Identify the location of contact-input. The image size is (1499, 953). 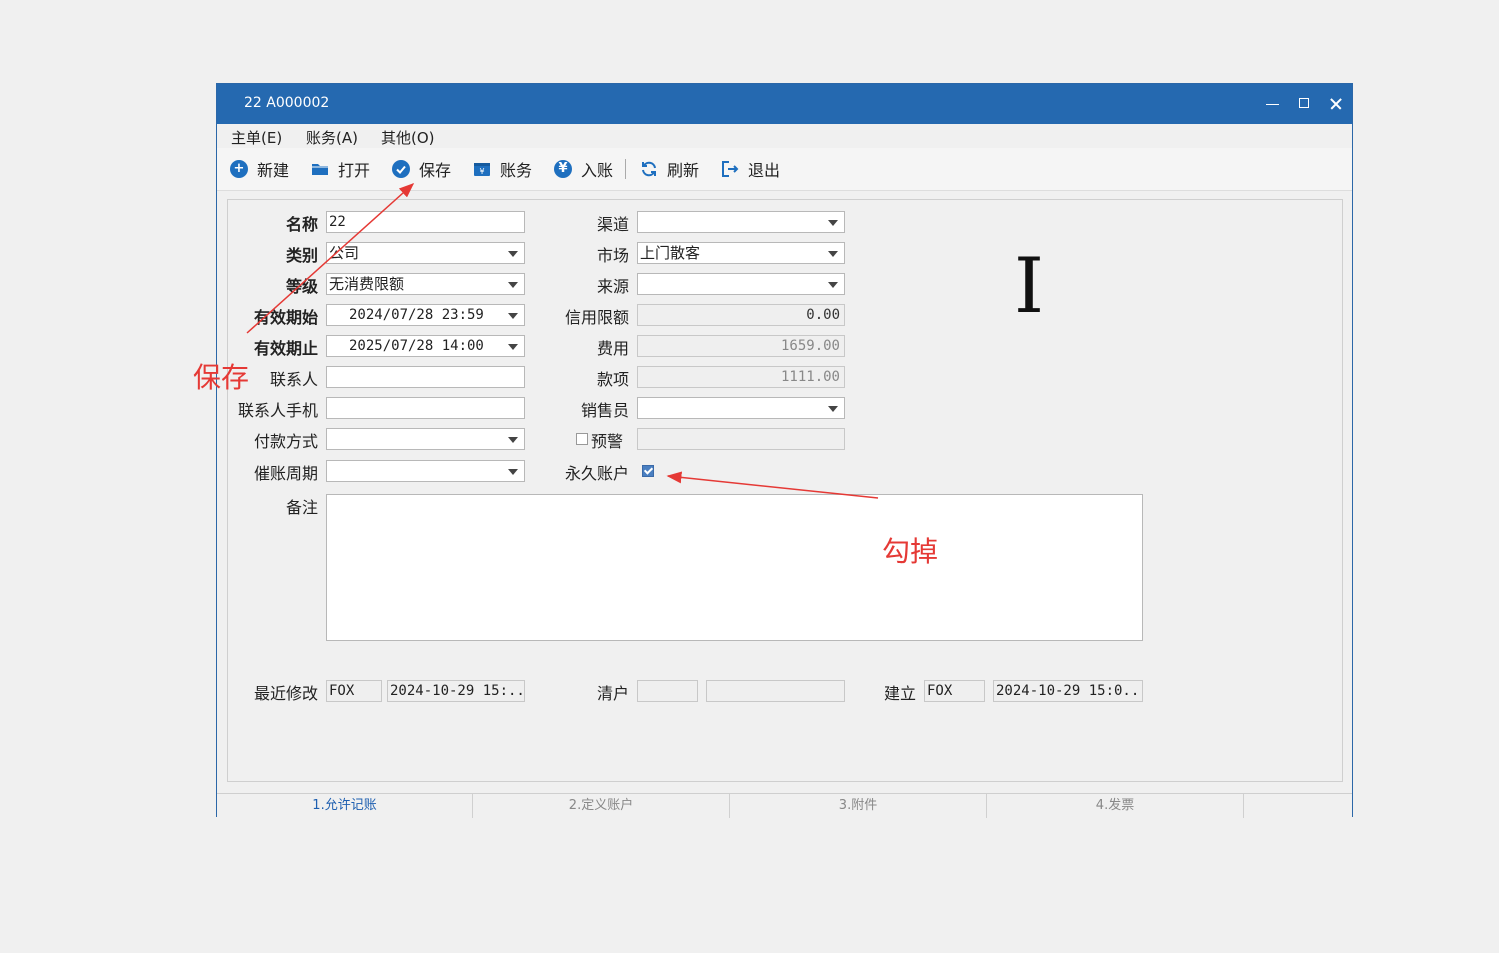
(425, 377).